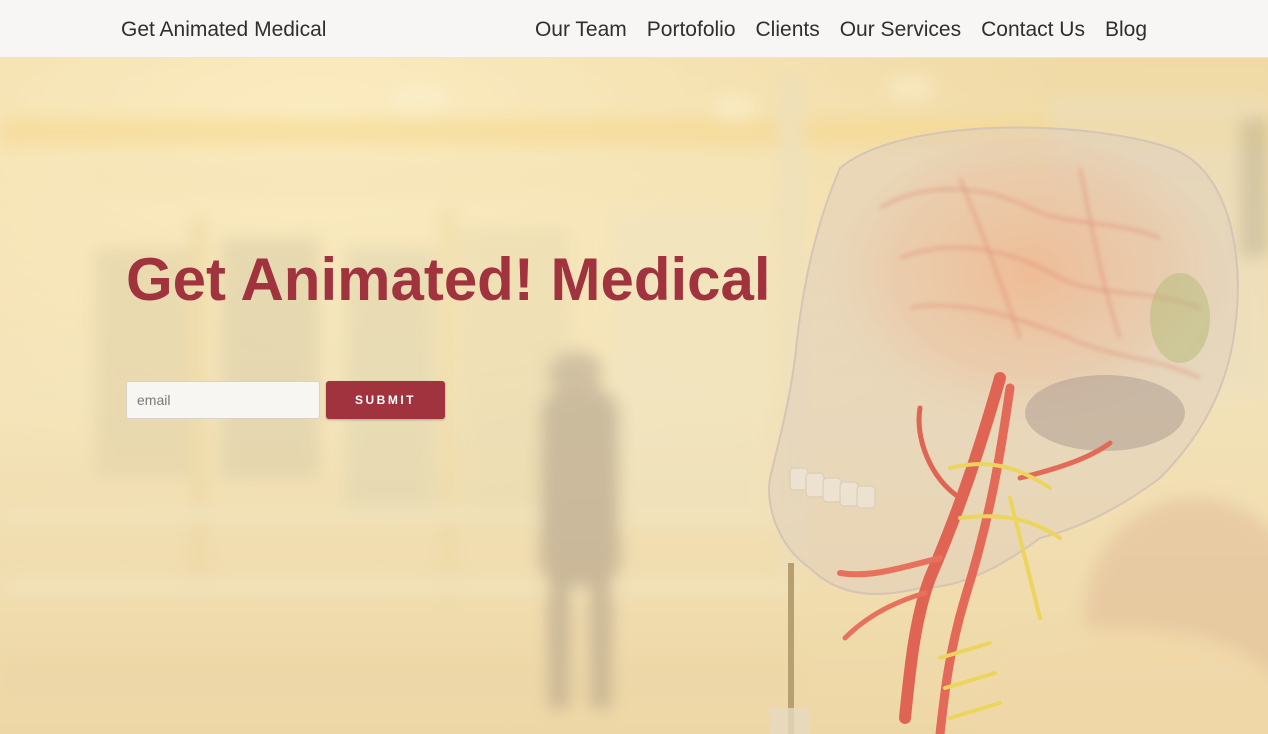 This screenshot has width=1268, height=734. What do you see at coordinates (581, 30) in the screenshot?
I see `nav-link-our-team: Our Team` at bounding box center [581, 30].